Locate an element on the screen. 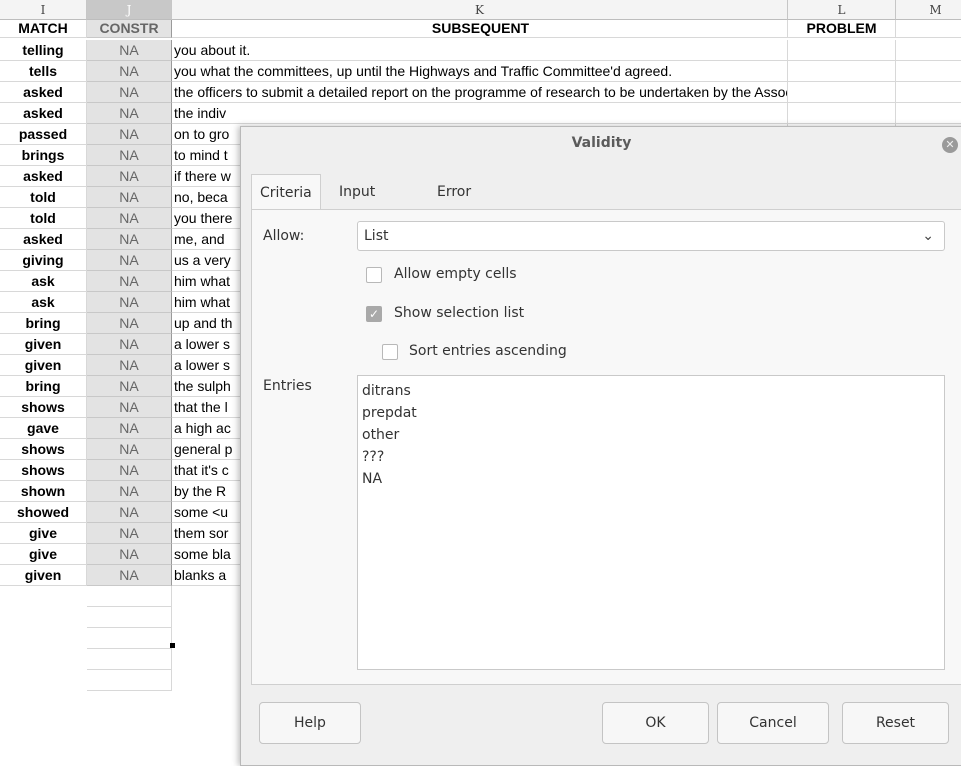  cell-subsequent: the indiv is located at coordinates (480, 113).